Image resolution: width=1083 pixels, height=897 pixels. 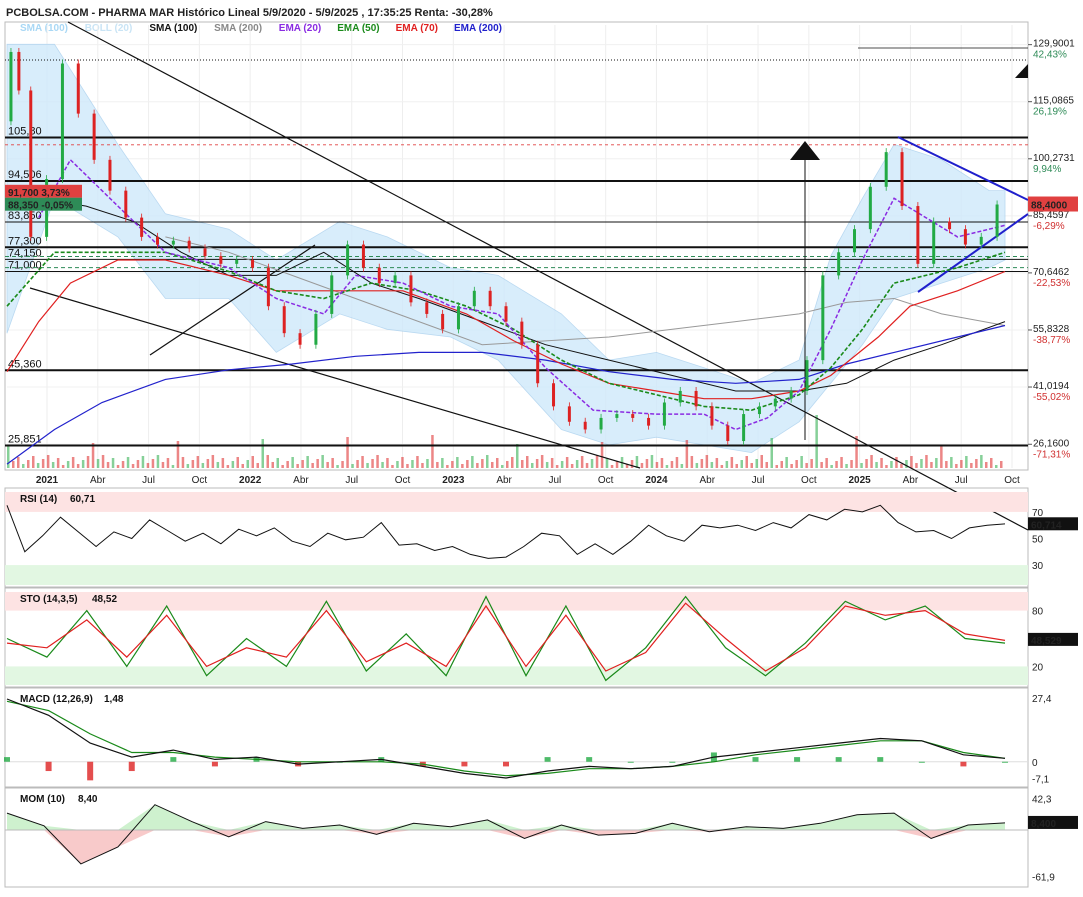 I want to click on price-tag-label: 88,350 -0,05%, so click(x=40, y=206).